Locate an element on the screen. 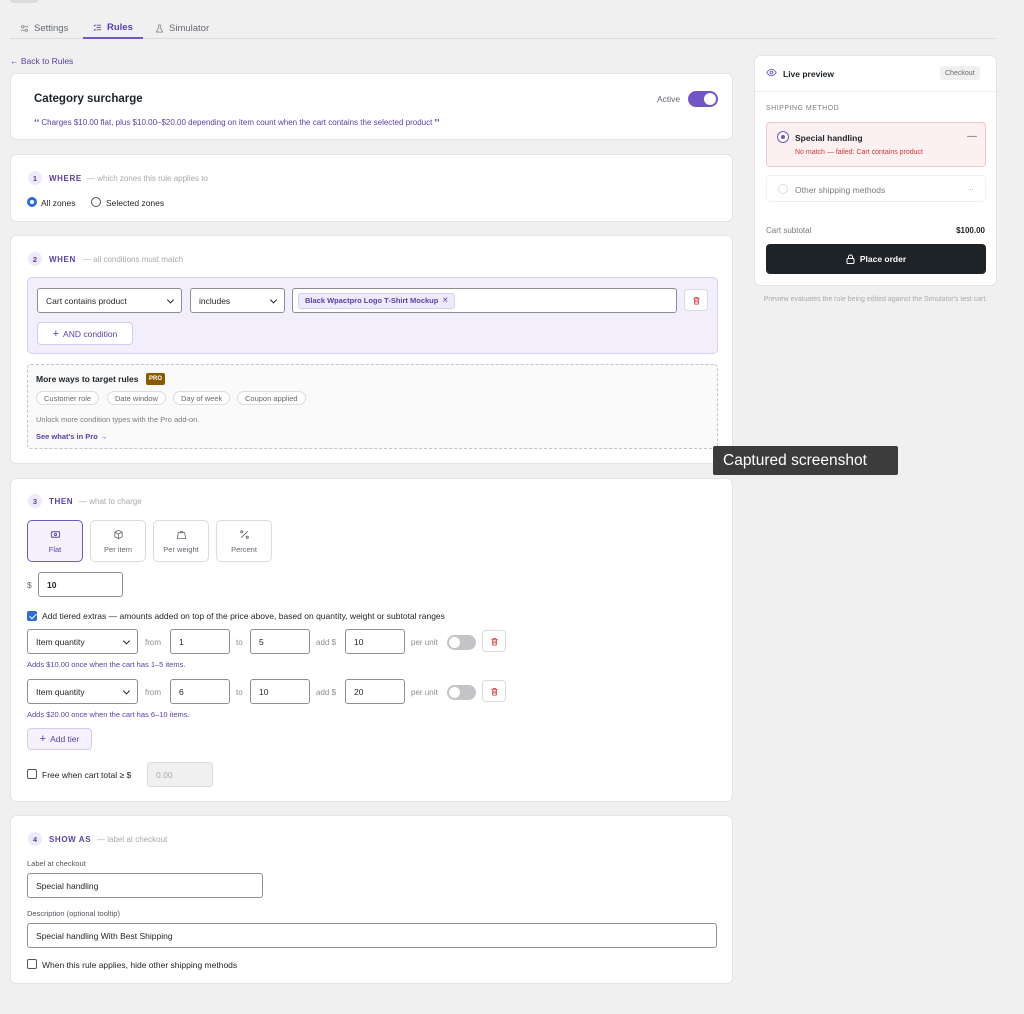 The image size is (1024, 1014). option-name: Other shipping methods is located at coordinates (840, 190).